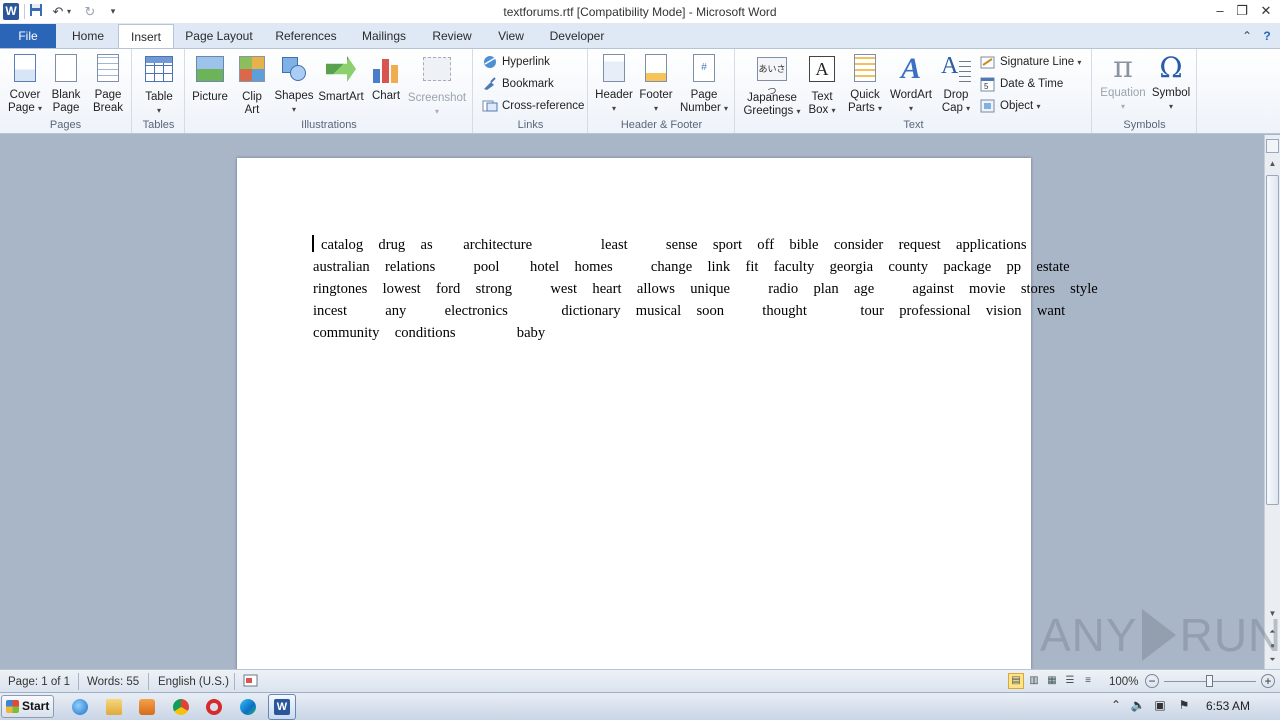 The height and width of the screenshot is (720, 1280). What do you see at coordinates (910, 68) in the screenshot?
I see `wordart-icon: A` at bounding box center [910, 68].